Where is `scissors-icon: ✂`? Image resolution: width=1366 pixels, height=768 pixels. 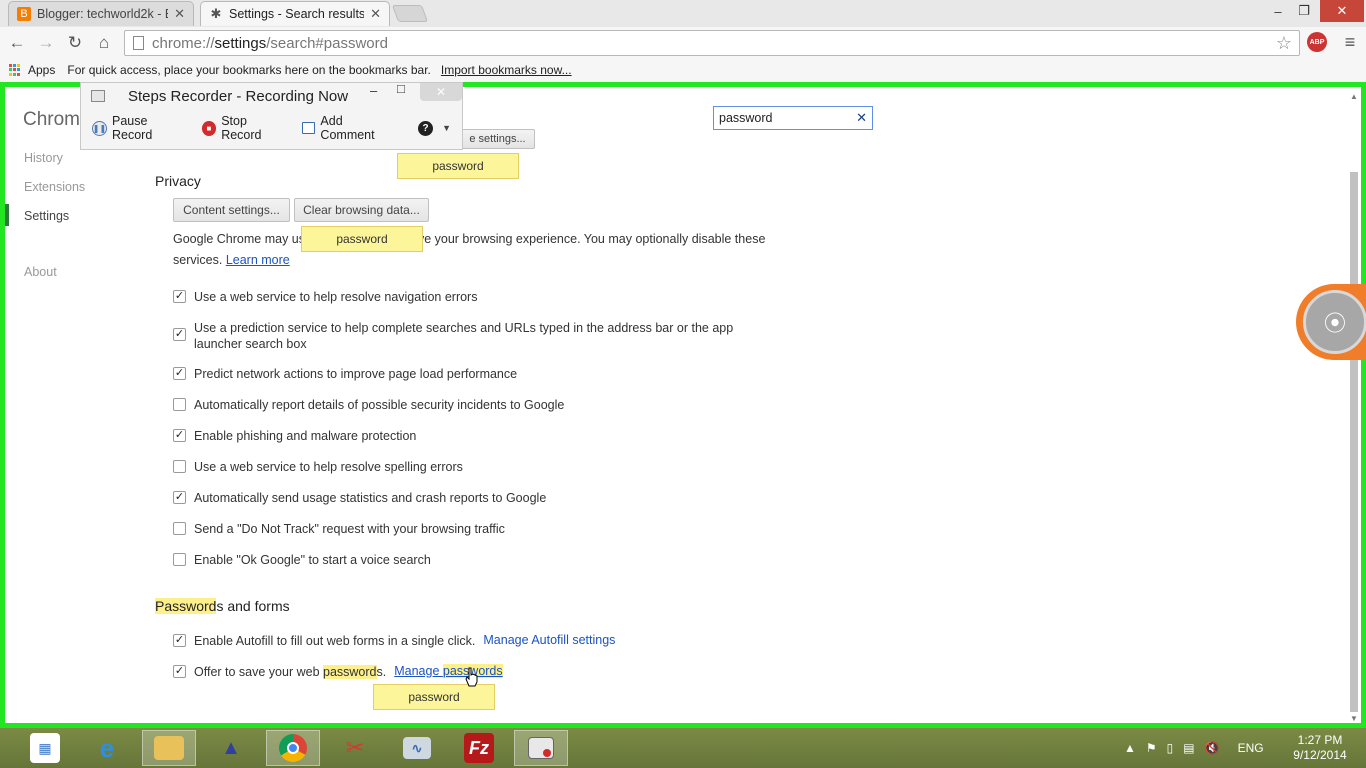 scissors-icon: ✂ is located at coordinates (355, 747).